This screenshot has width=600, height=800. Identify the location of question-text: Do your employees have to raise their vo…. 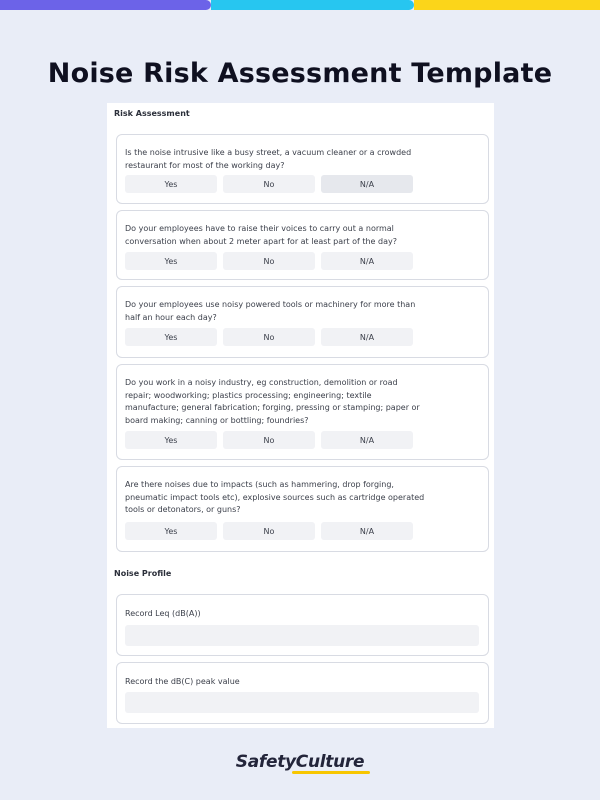
(261, 235).